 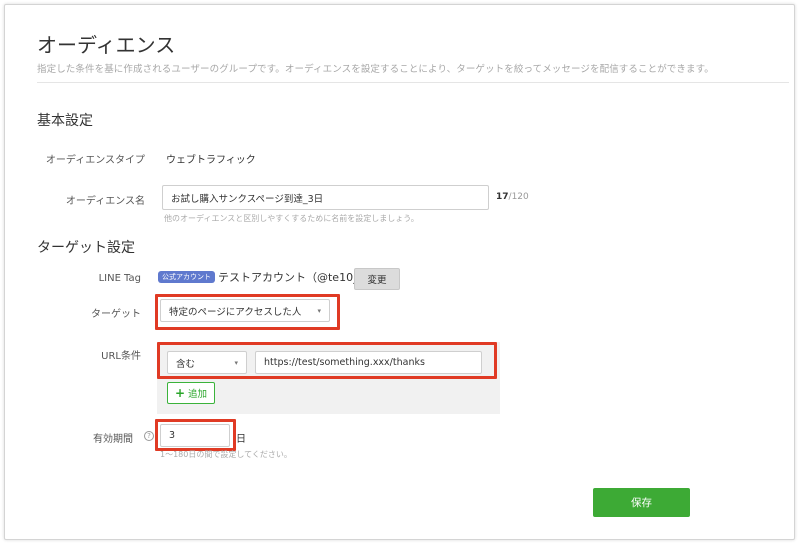 What do you see at coordinates (226, 454) in the screenshot?
I see `period-hint: 1〜180日の間で設定してください。` at bounding box center [226, 454].